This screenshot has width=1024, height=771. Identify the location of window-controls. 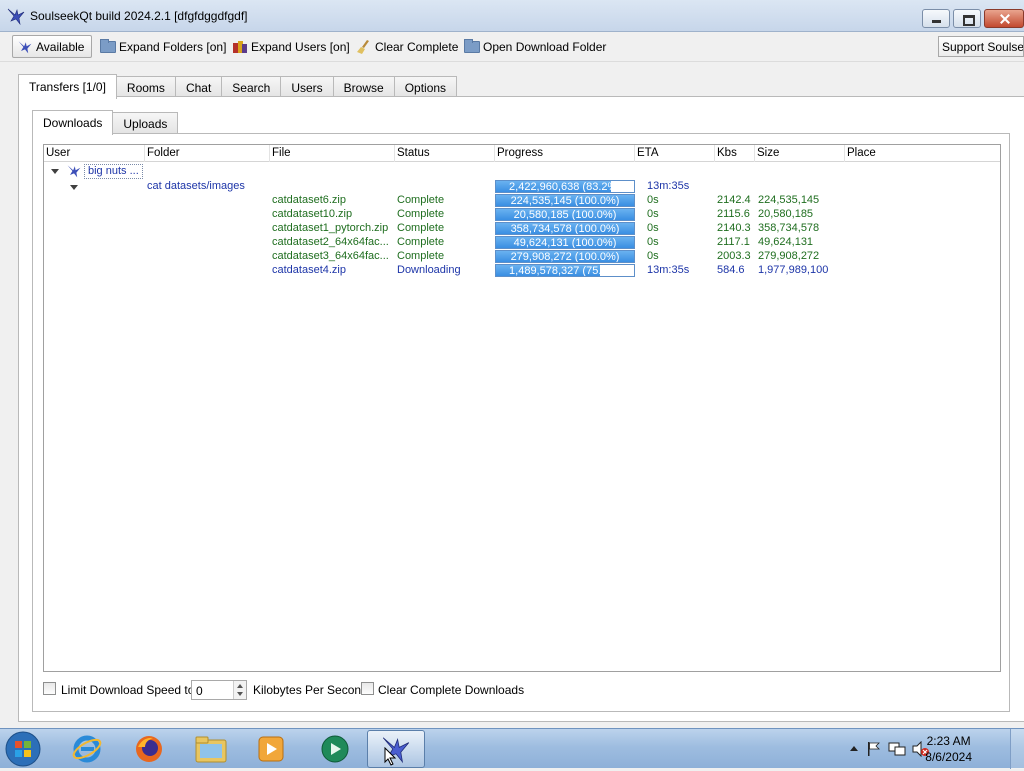
(973, 18).